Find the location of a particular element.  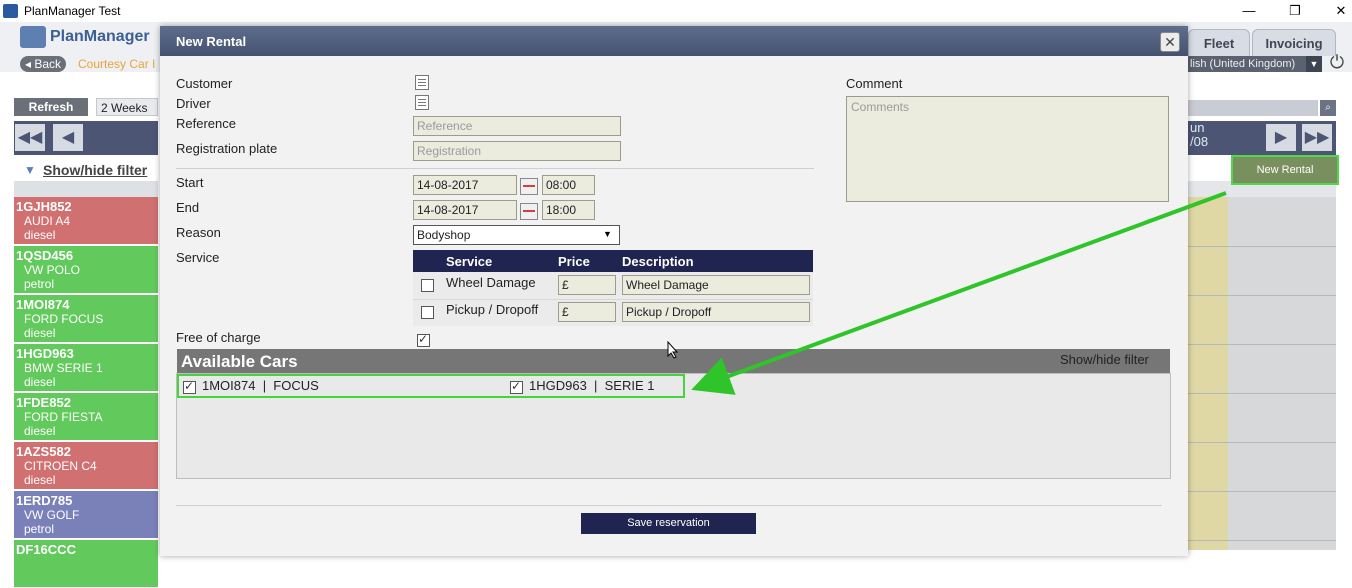

logo-icon is located at coordinates (33, 37).